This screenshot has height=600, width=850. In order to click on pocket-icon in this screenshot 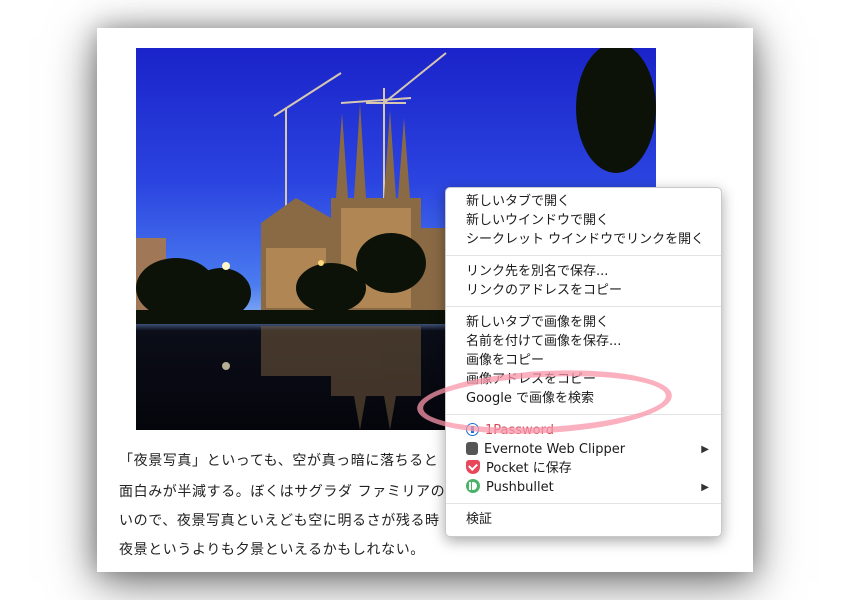, I will do `click(473, 467)`.